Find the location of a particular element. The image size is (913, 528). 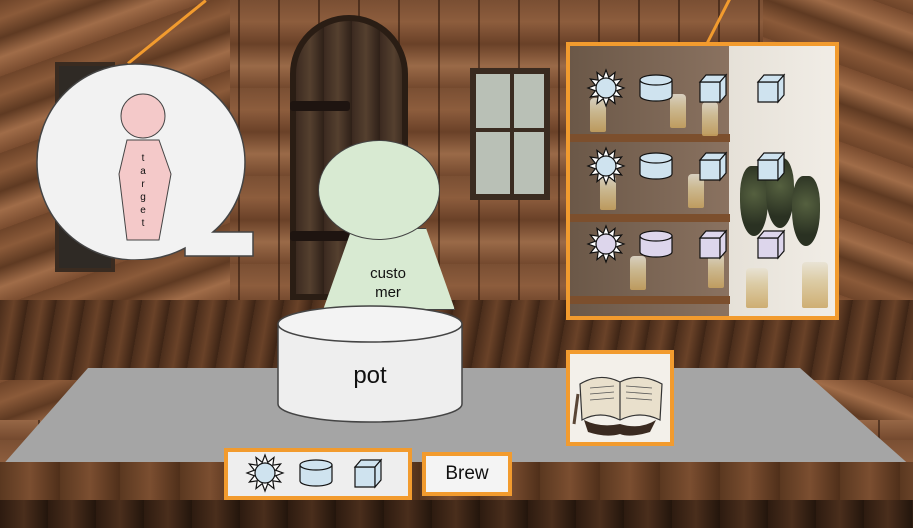

brew-button: Brew is located at coordinates (467, 474).